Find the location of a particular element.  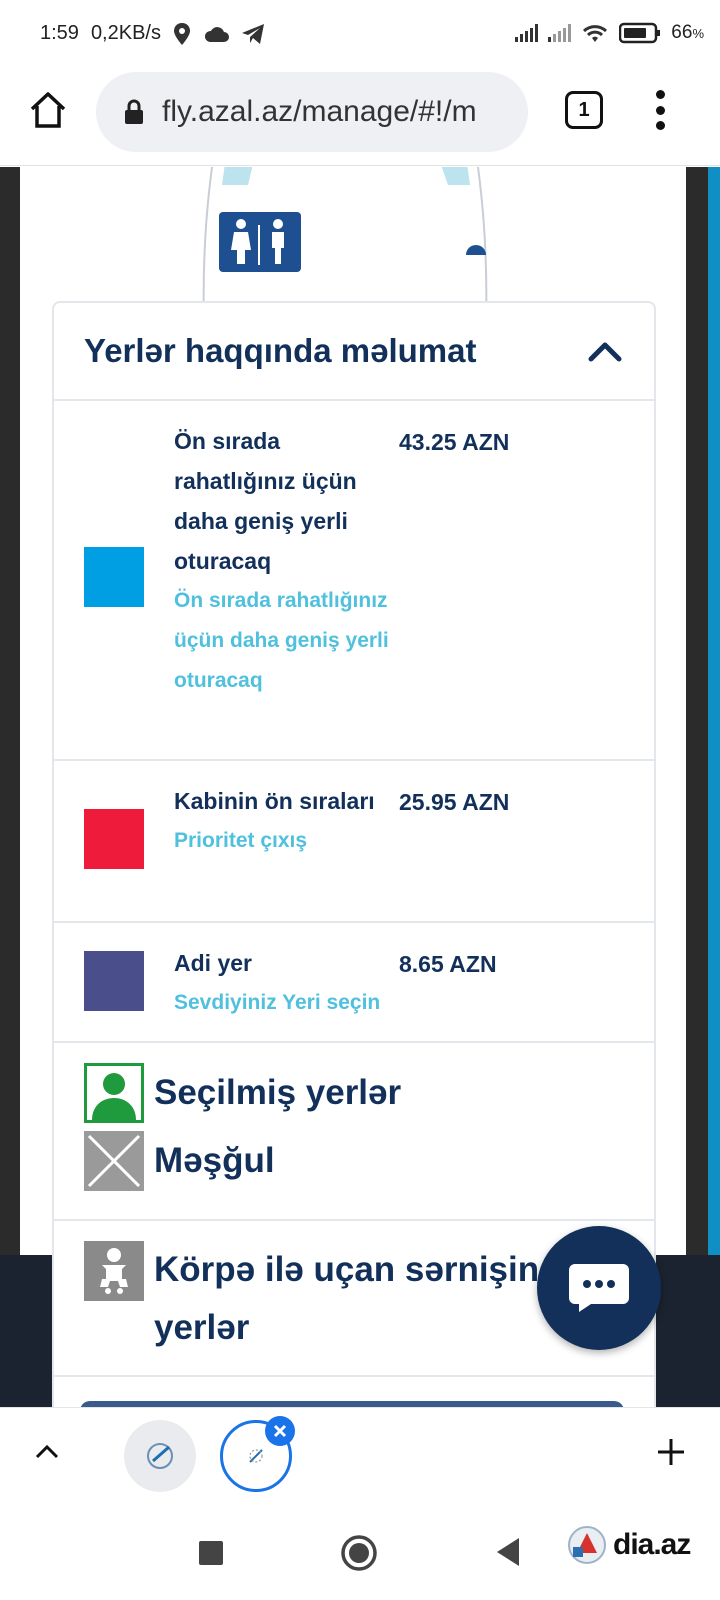

overflow-menu-icon is located at coordinates (660, 110).